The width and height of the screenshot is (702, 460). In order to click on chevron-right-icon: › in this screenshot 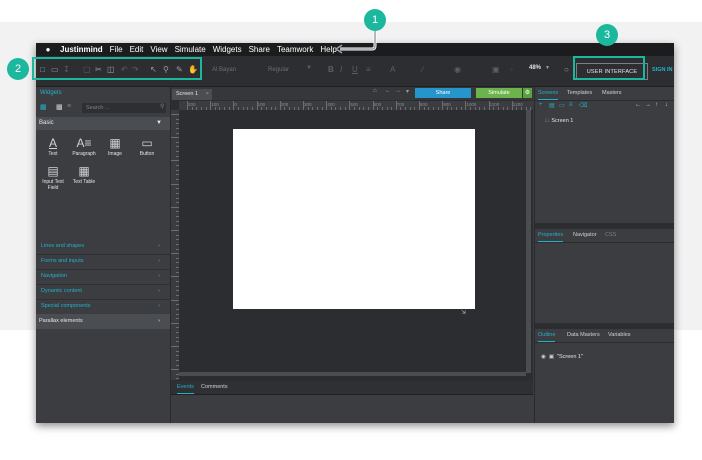, I will do `click(159, 291)`.